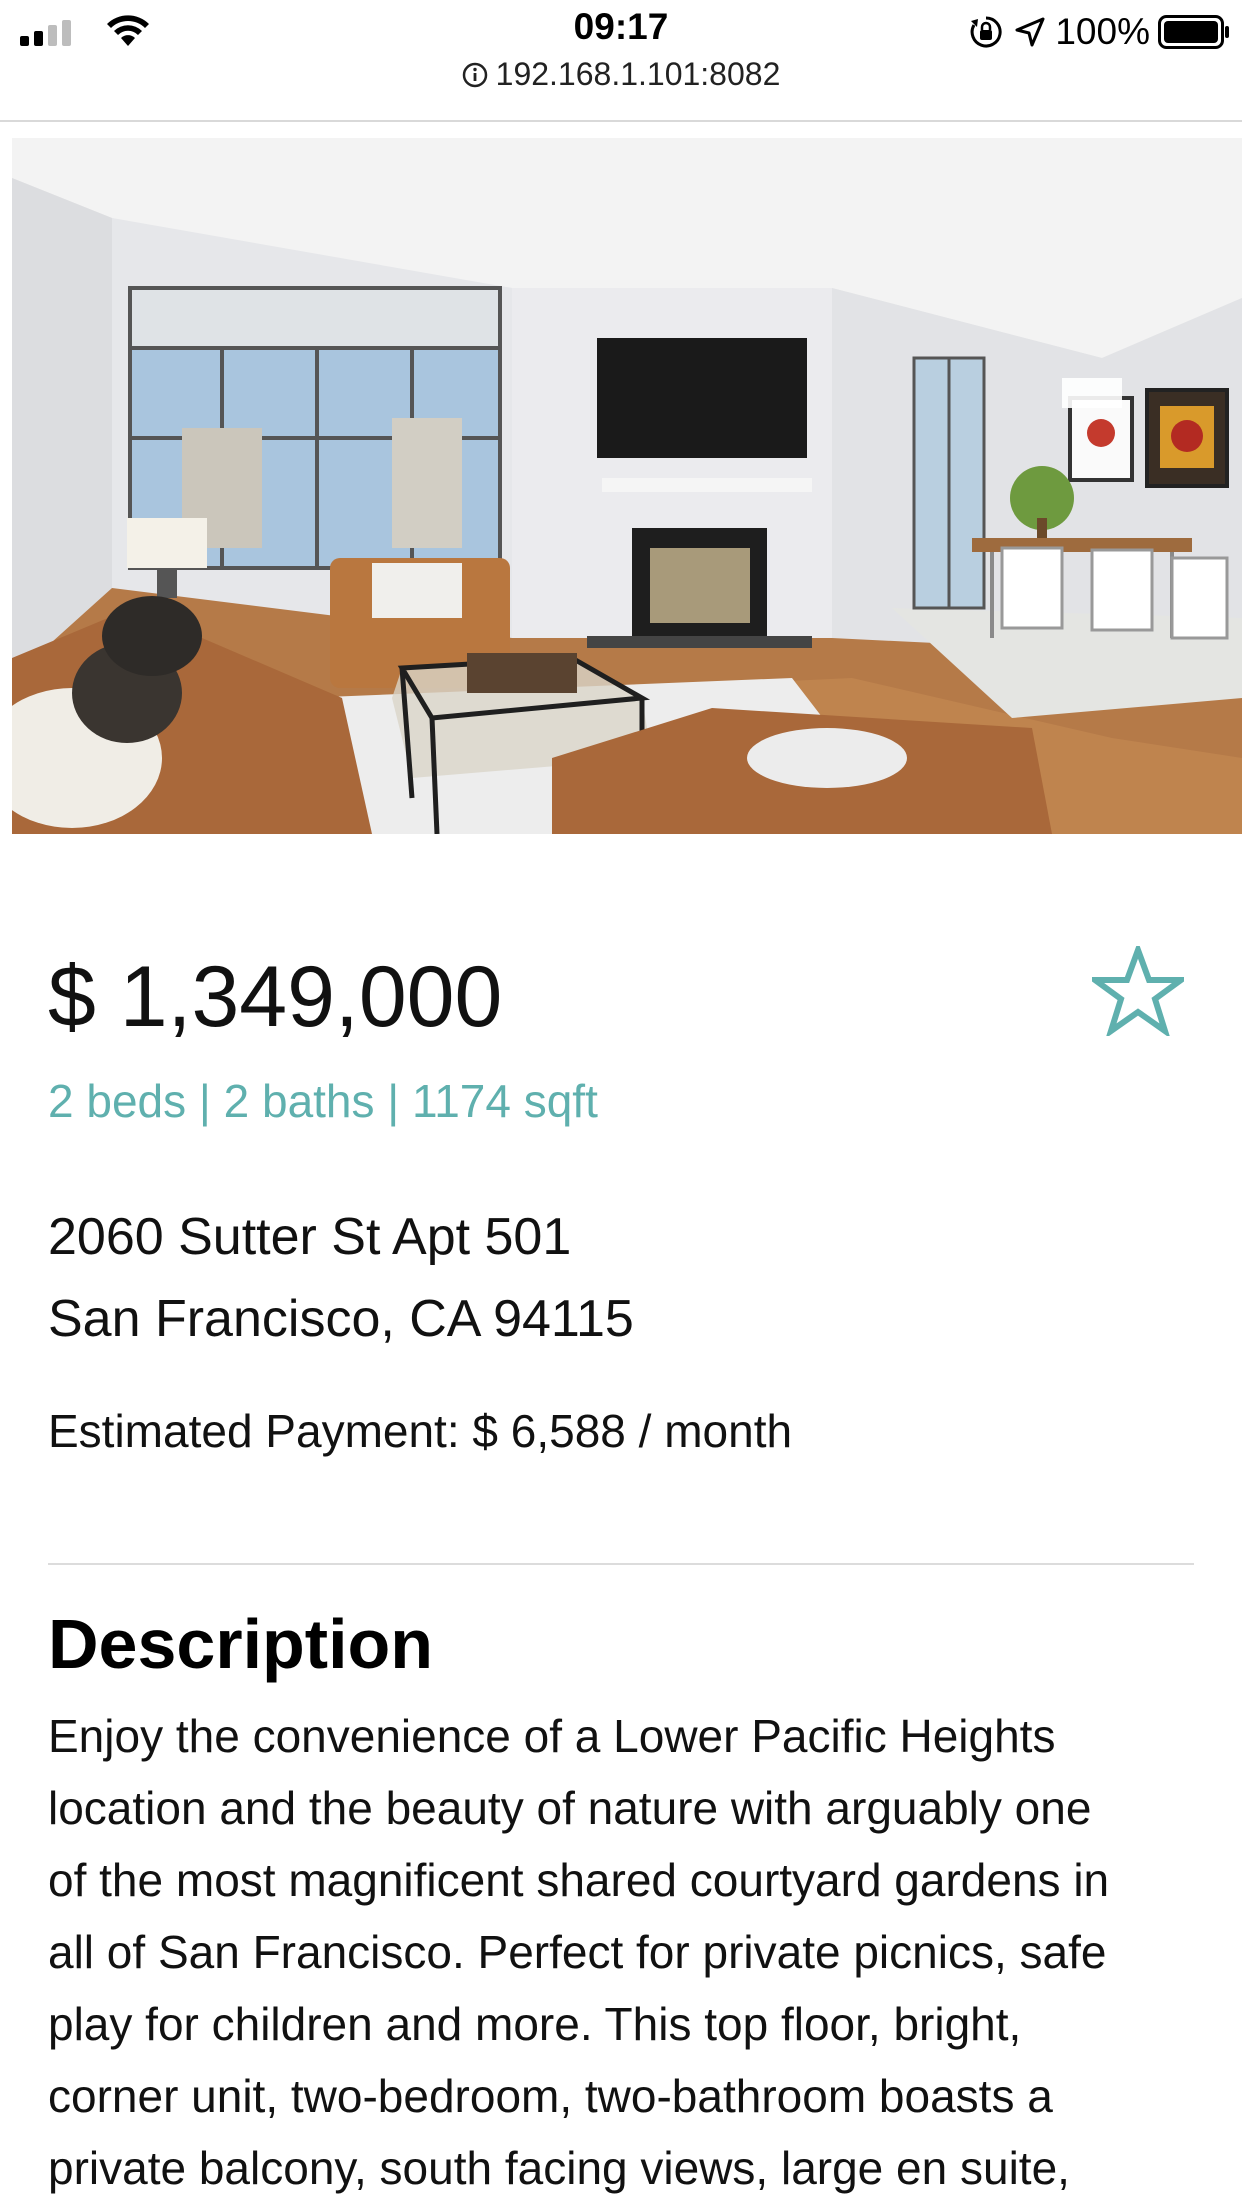 The image size is (1242, 2208). Describe the element at coordinates (632, 1431) in the screenshot. I see `payment-value: $ 6,588 / month` at that location.